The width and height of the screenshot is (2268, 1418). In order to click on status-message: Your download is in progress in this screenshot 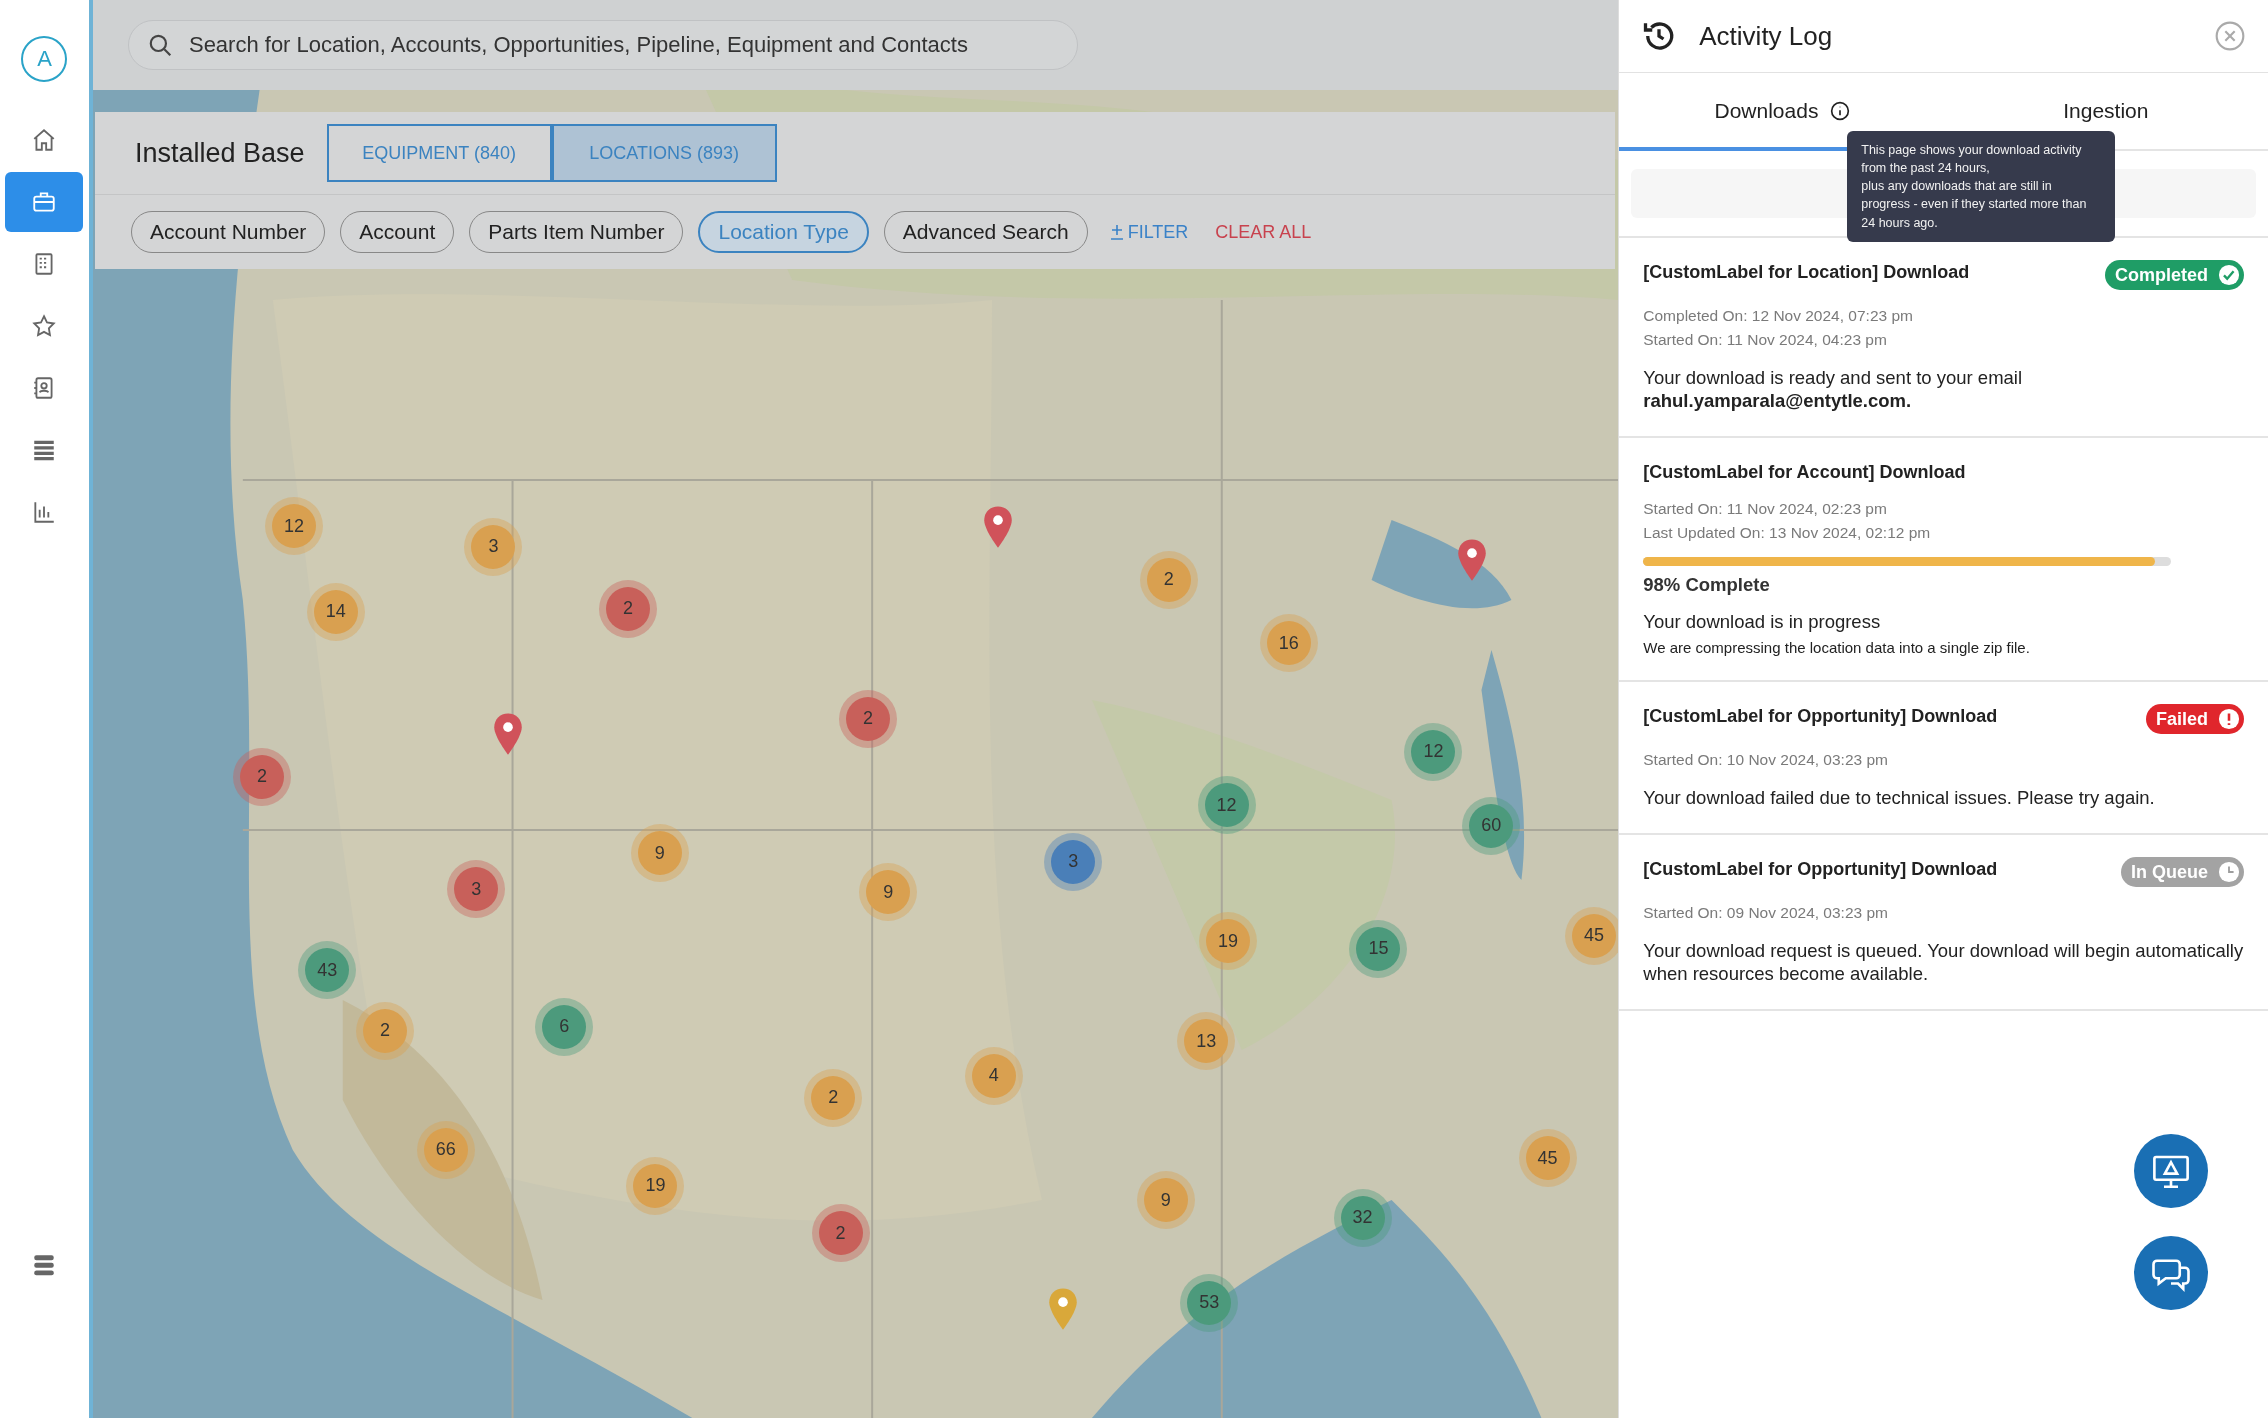, I will do `click(1762, 621)`.